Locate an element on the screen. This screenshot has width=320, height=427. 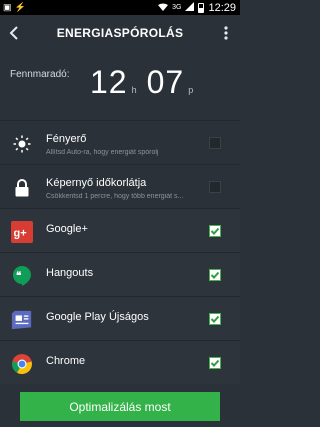
google-plus-icon: g+ is located at coordinates (22, 232).